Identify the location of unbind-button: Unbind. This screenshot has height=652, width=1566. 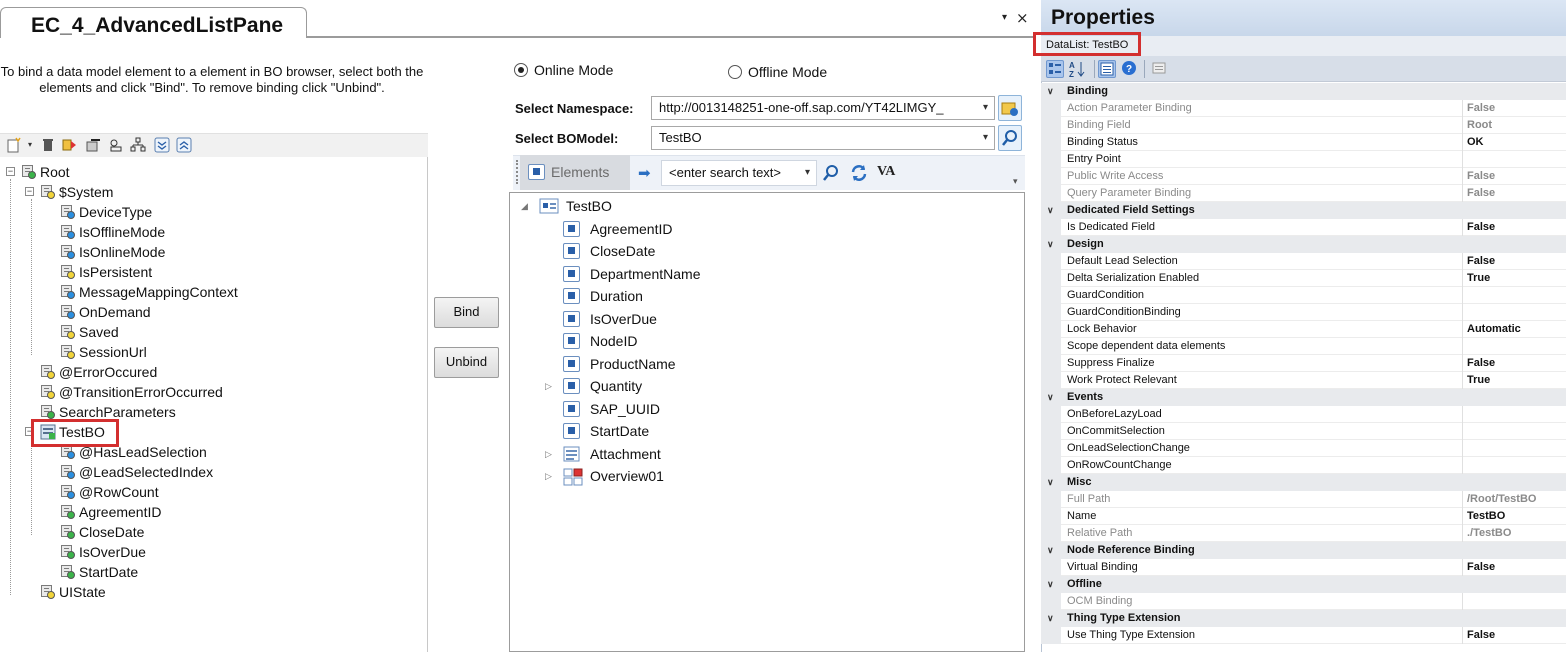
(466, 362).